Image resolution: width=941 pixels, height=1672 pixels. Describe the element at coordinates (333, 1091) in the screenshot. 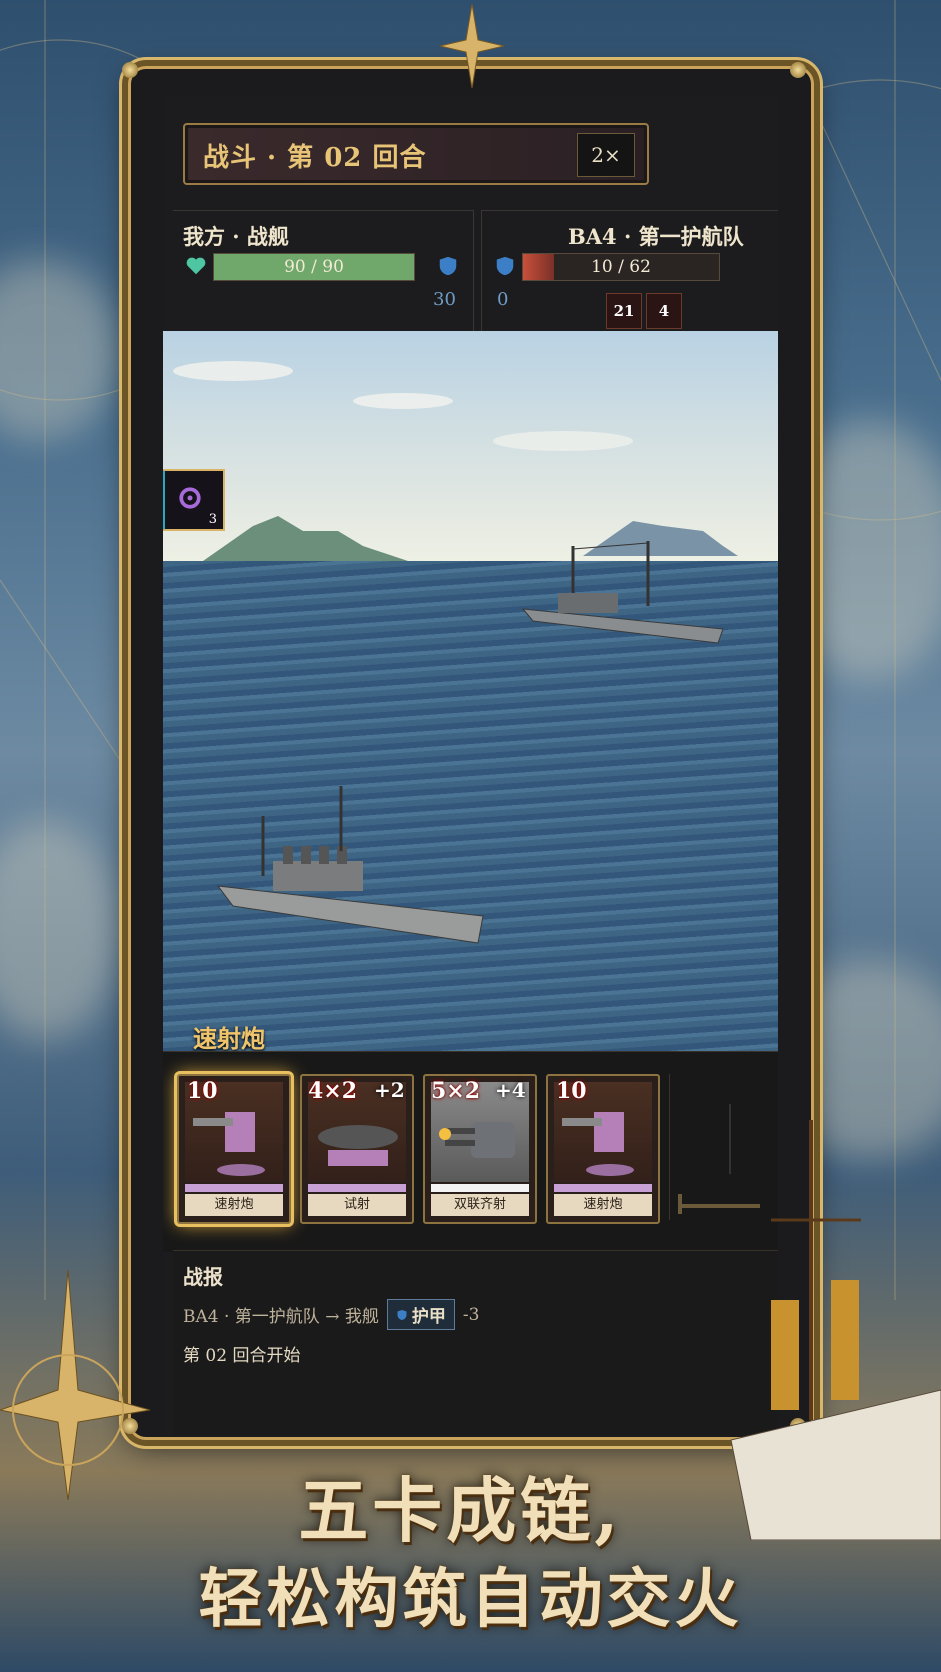

I see `card-damage-value: 4×2` at that location.